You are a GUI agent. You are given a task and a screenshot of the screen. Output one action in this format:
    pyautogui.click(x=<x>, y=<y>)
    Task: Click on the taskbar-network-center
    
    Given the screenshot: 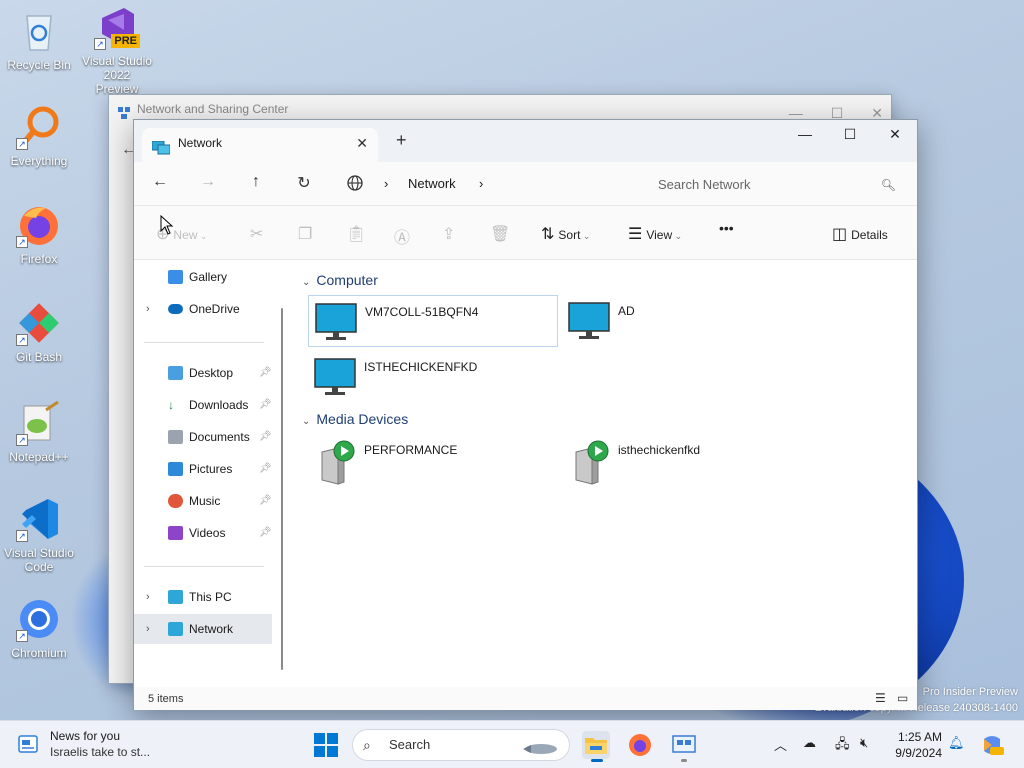 What is the action you would take?
    pyautogui.click(x=684, y=746)
    